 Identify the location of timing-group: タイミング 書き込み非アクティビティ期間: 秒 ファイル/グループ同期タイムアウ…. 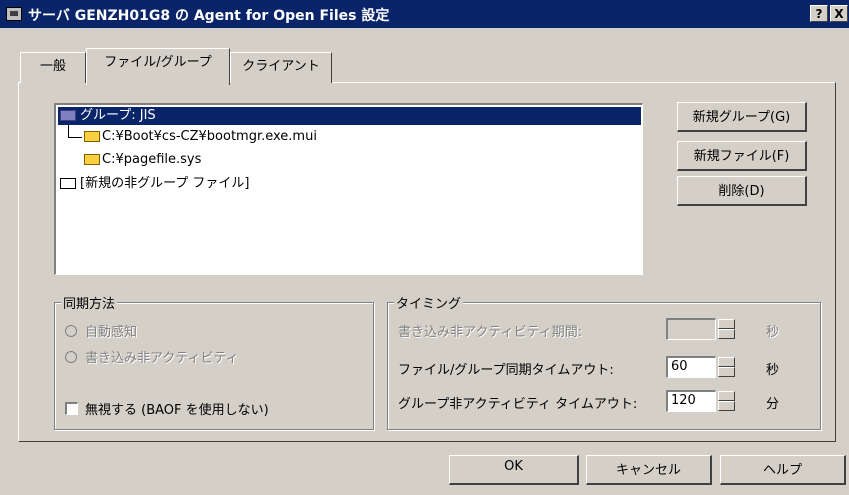
(604, 361).